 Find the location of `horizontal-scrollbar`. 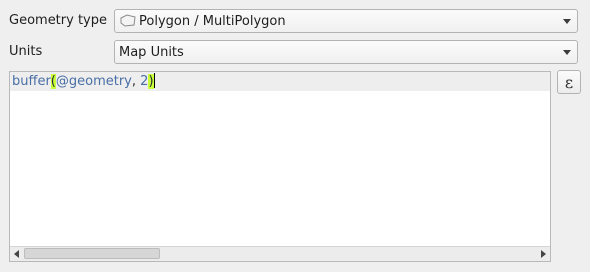

horizontal-scrollbar is located at coordinates (280, 253).